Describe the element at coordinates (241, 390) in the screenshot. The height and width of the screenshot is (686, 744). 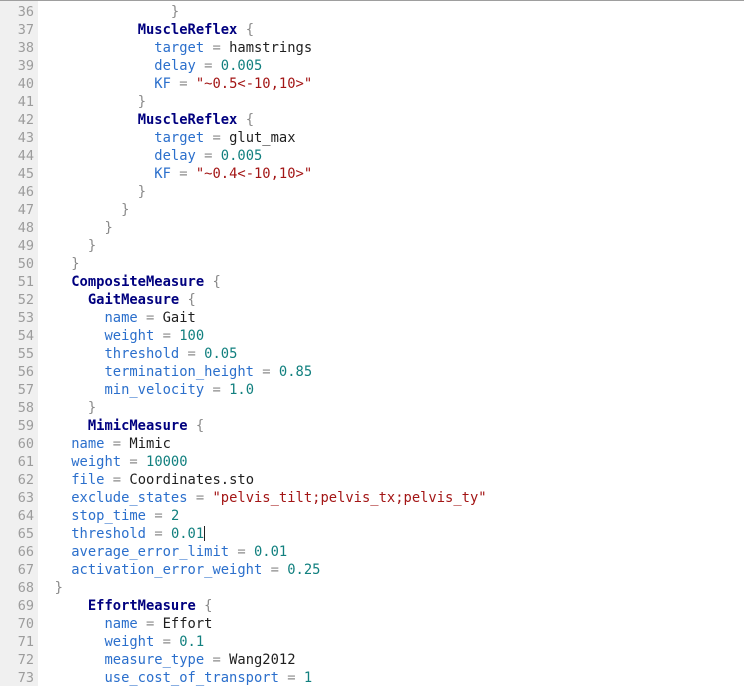
I see `token-num: 1.0` at that location.